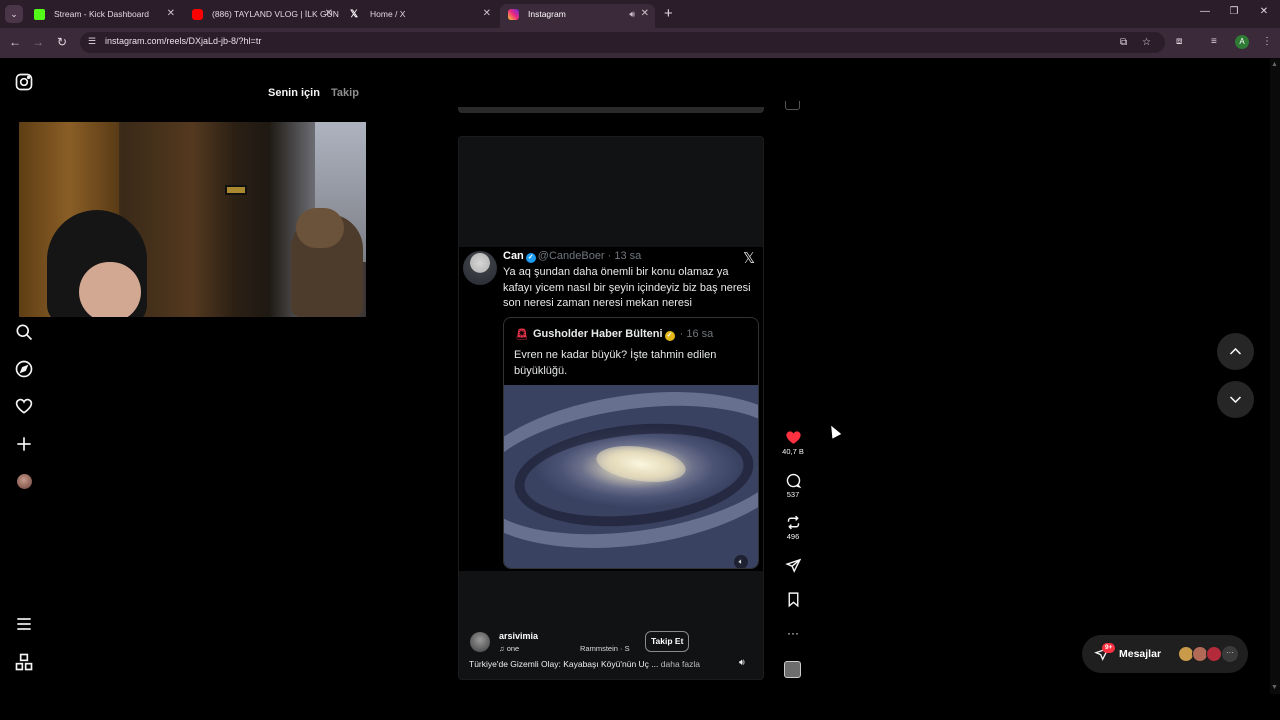 This screenshot has height=720, width=1280. I want to click on create-plus-icon, so click(24, 444).